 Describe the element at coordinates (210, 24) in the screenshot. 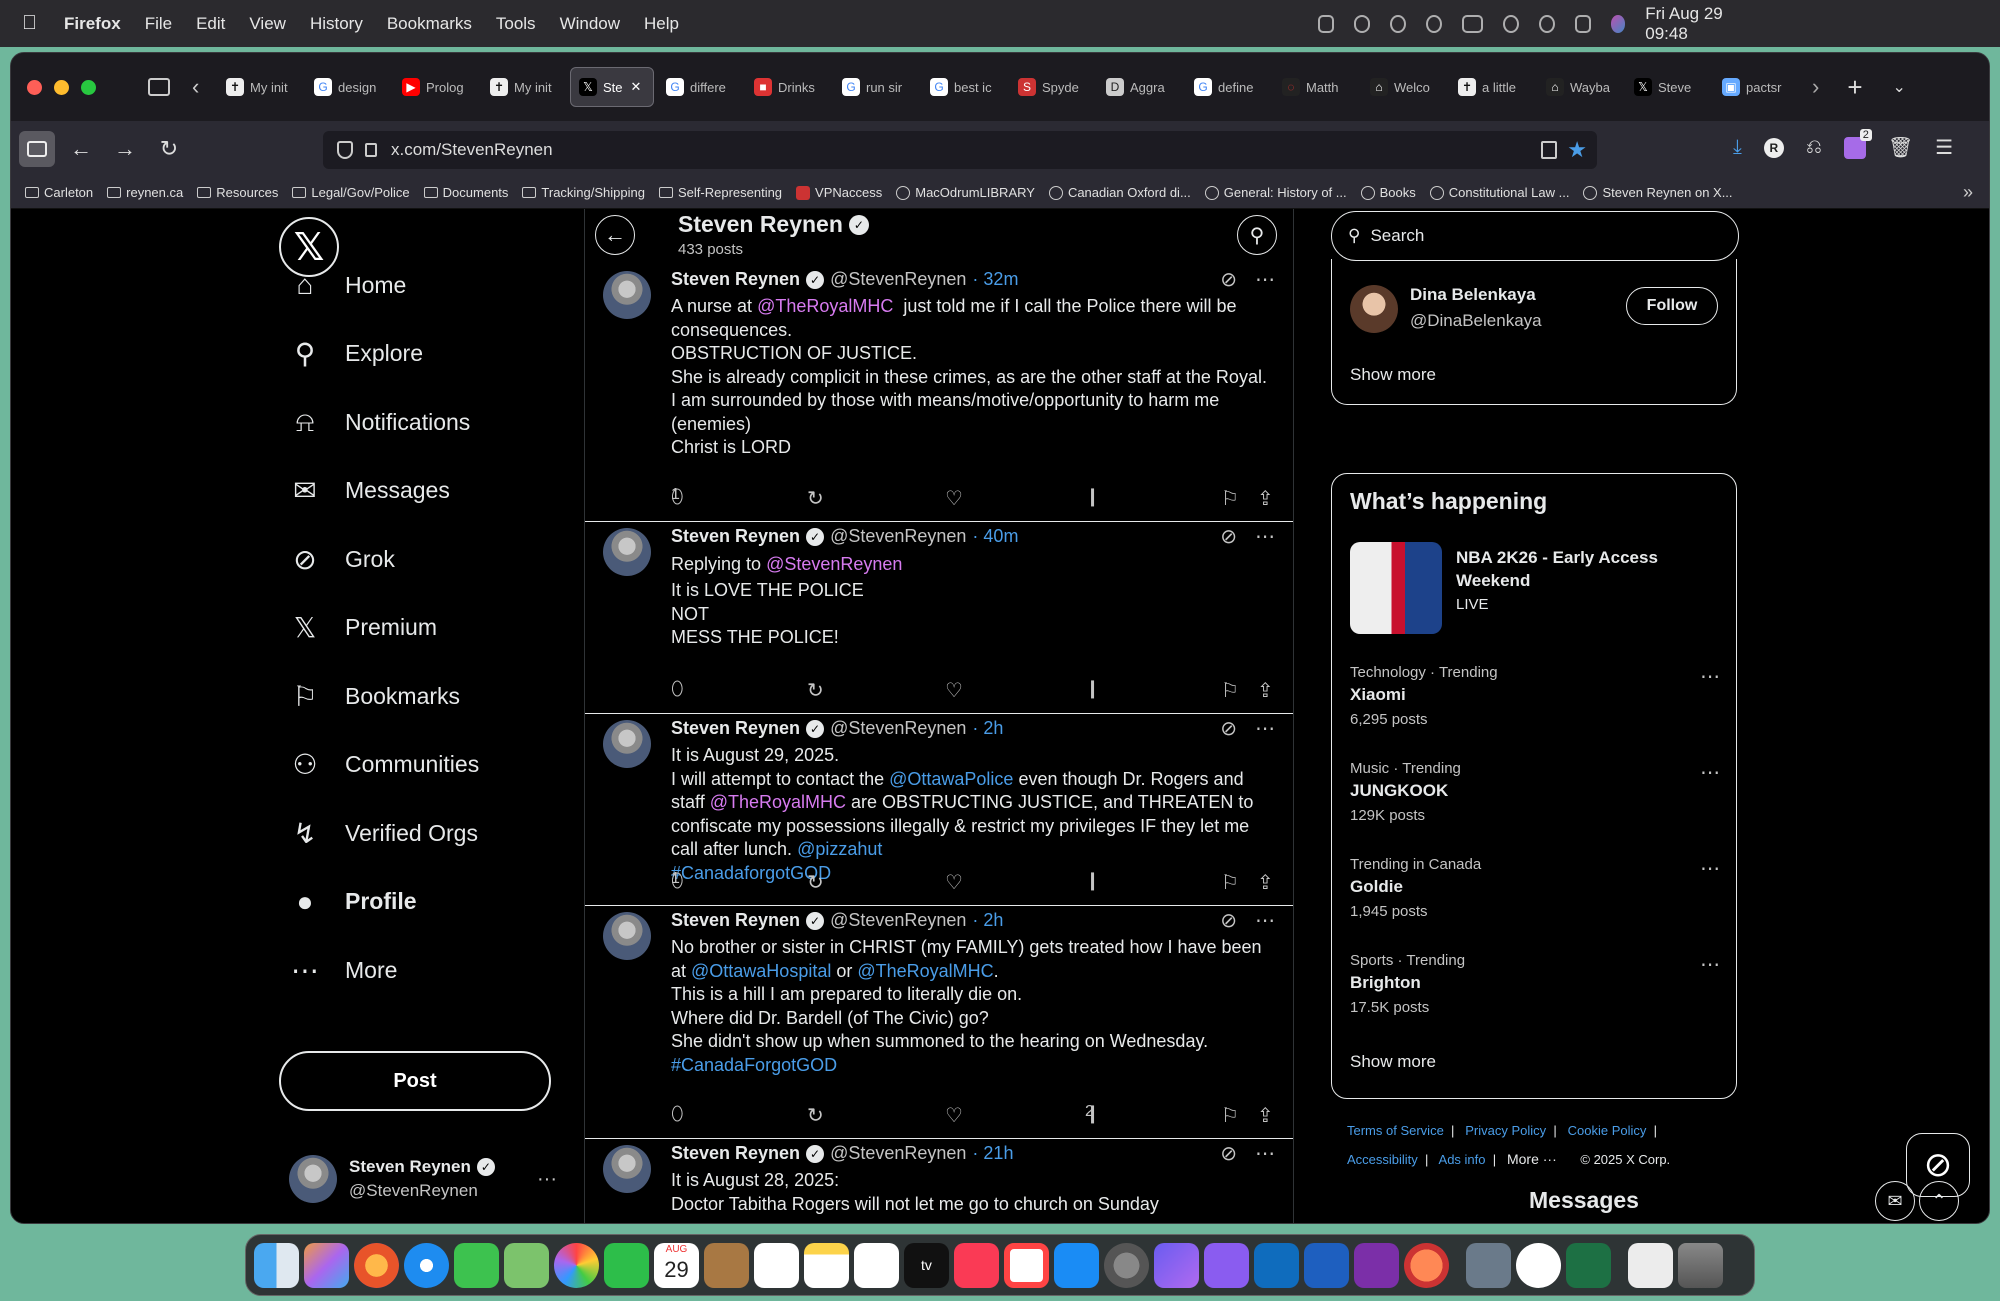

I see `menu-edit: Edit` at that location.